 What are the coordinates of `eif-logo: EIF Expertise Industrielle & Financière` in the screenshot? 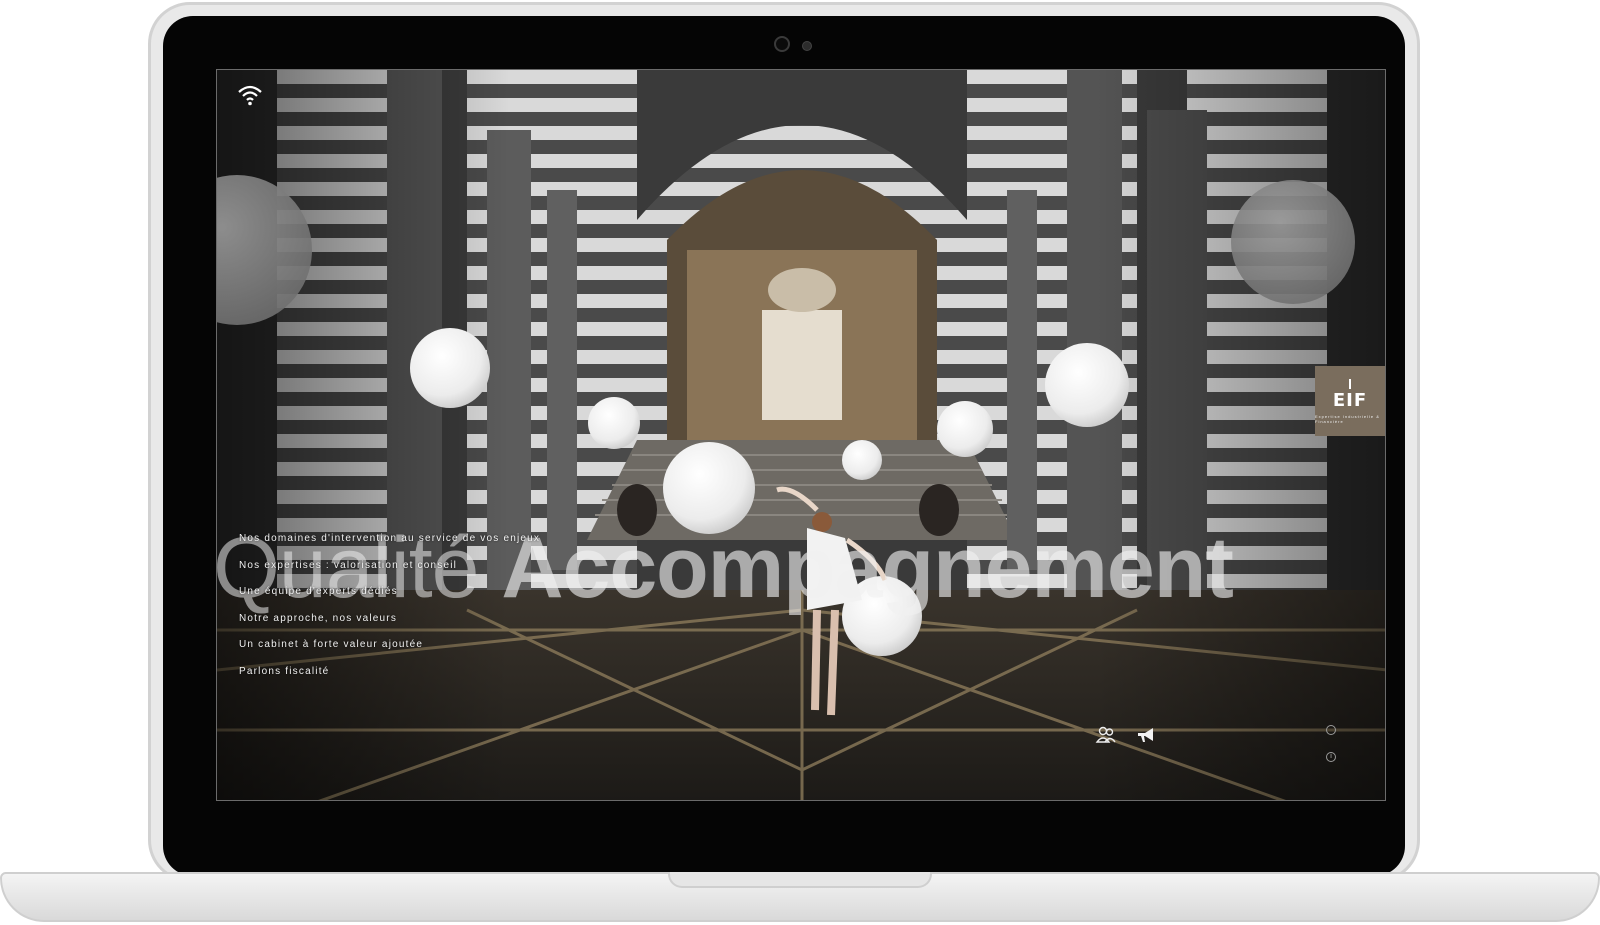 It's located at (1350, 401).